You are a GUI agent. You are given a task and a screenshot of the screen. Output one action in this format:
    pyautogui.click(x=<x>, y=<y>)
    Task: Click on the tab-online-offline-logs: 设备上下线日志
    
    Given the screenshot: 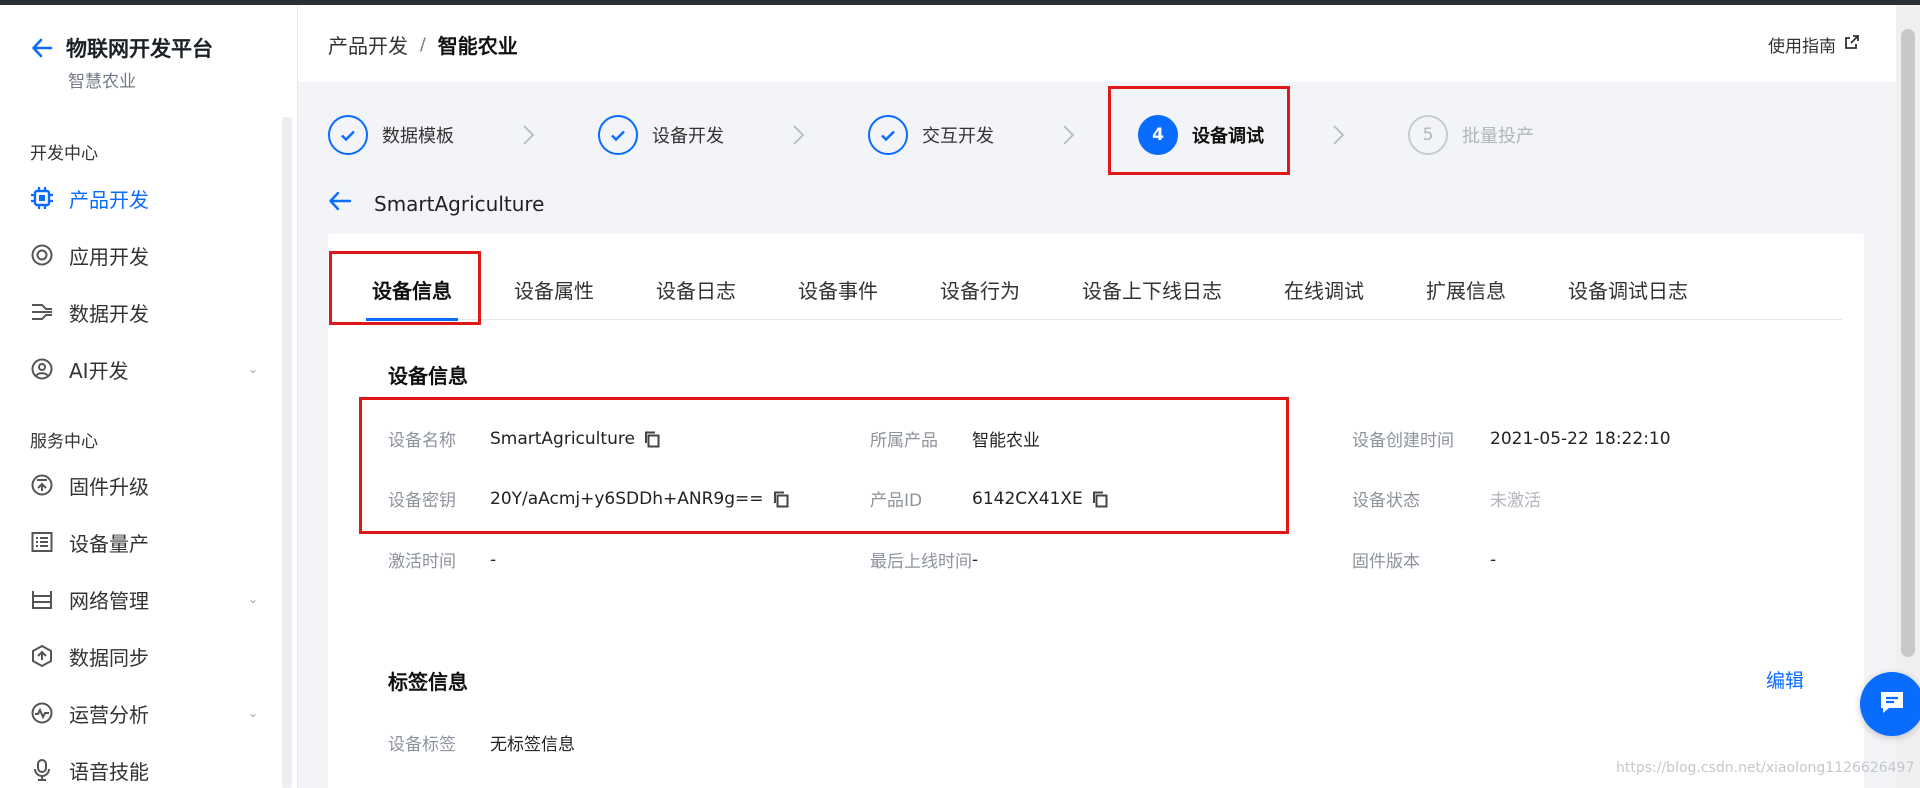 What is the action you would take?
    pyautogui.click(x=1152, y=295)
    